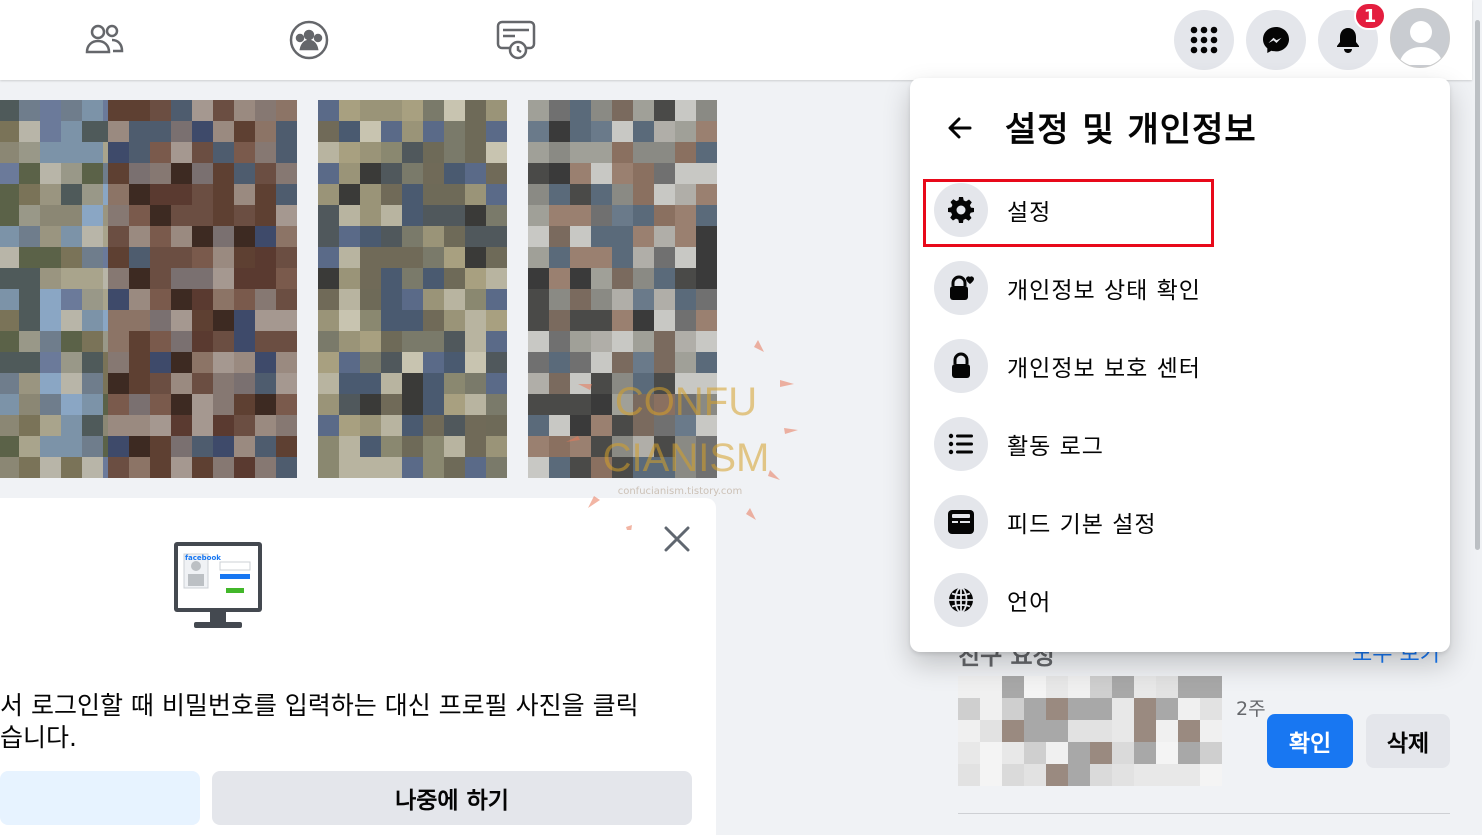 This screenshot has width=1482, height=835. Describe the element at coordinates (1408, 741) in the screenshot. I see `delete-button: 삭제` at that location.